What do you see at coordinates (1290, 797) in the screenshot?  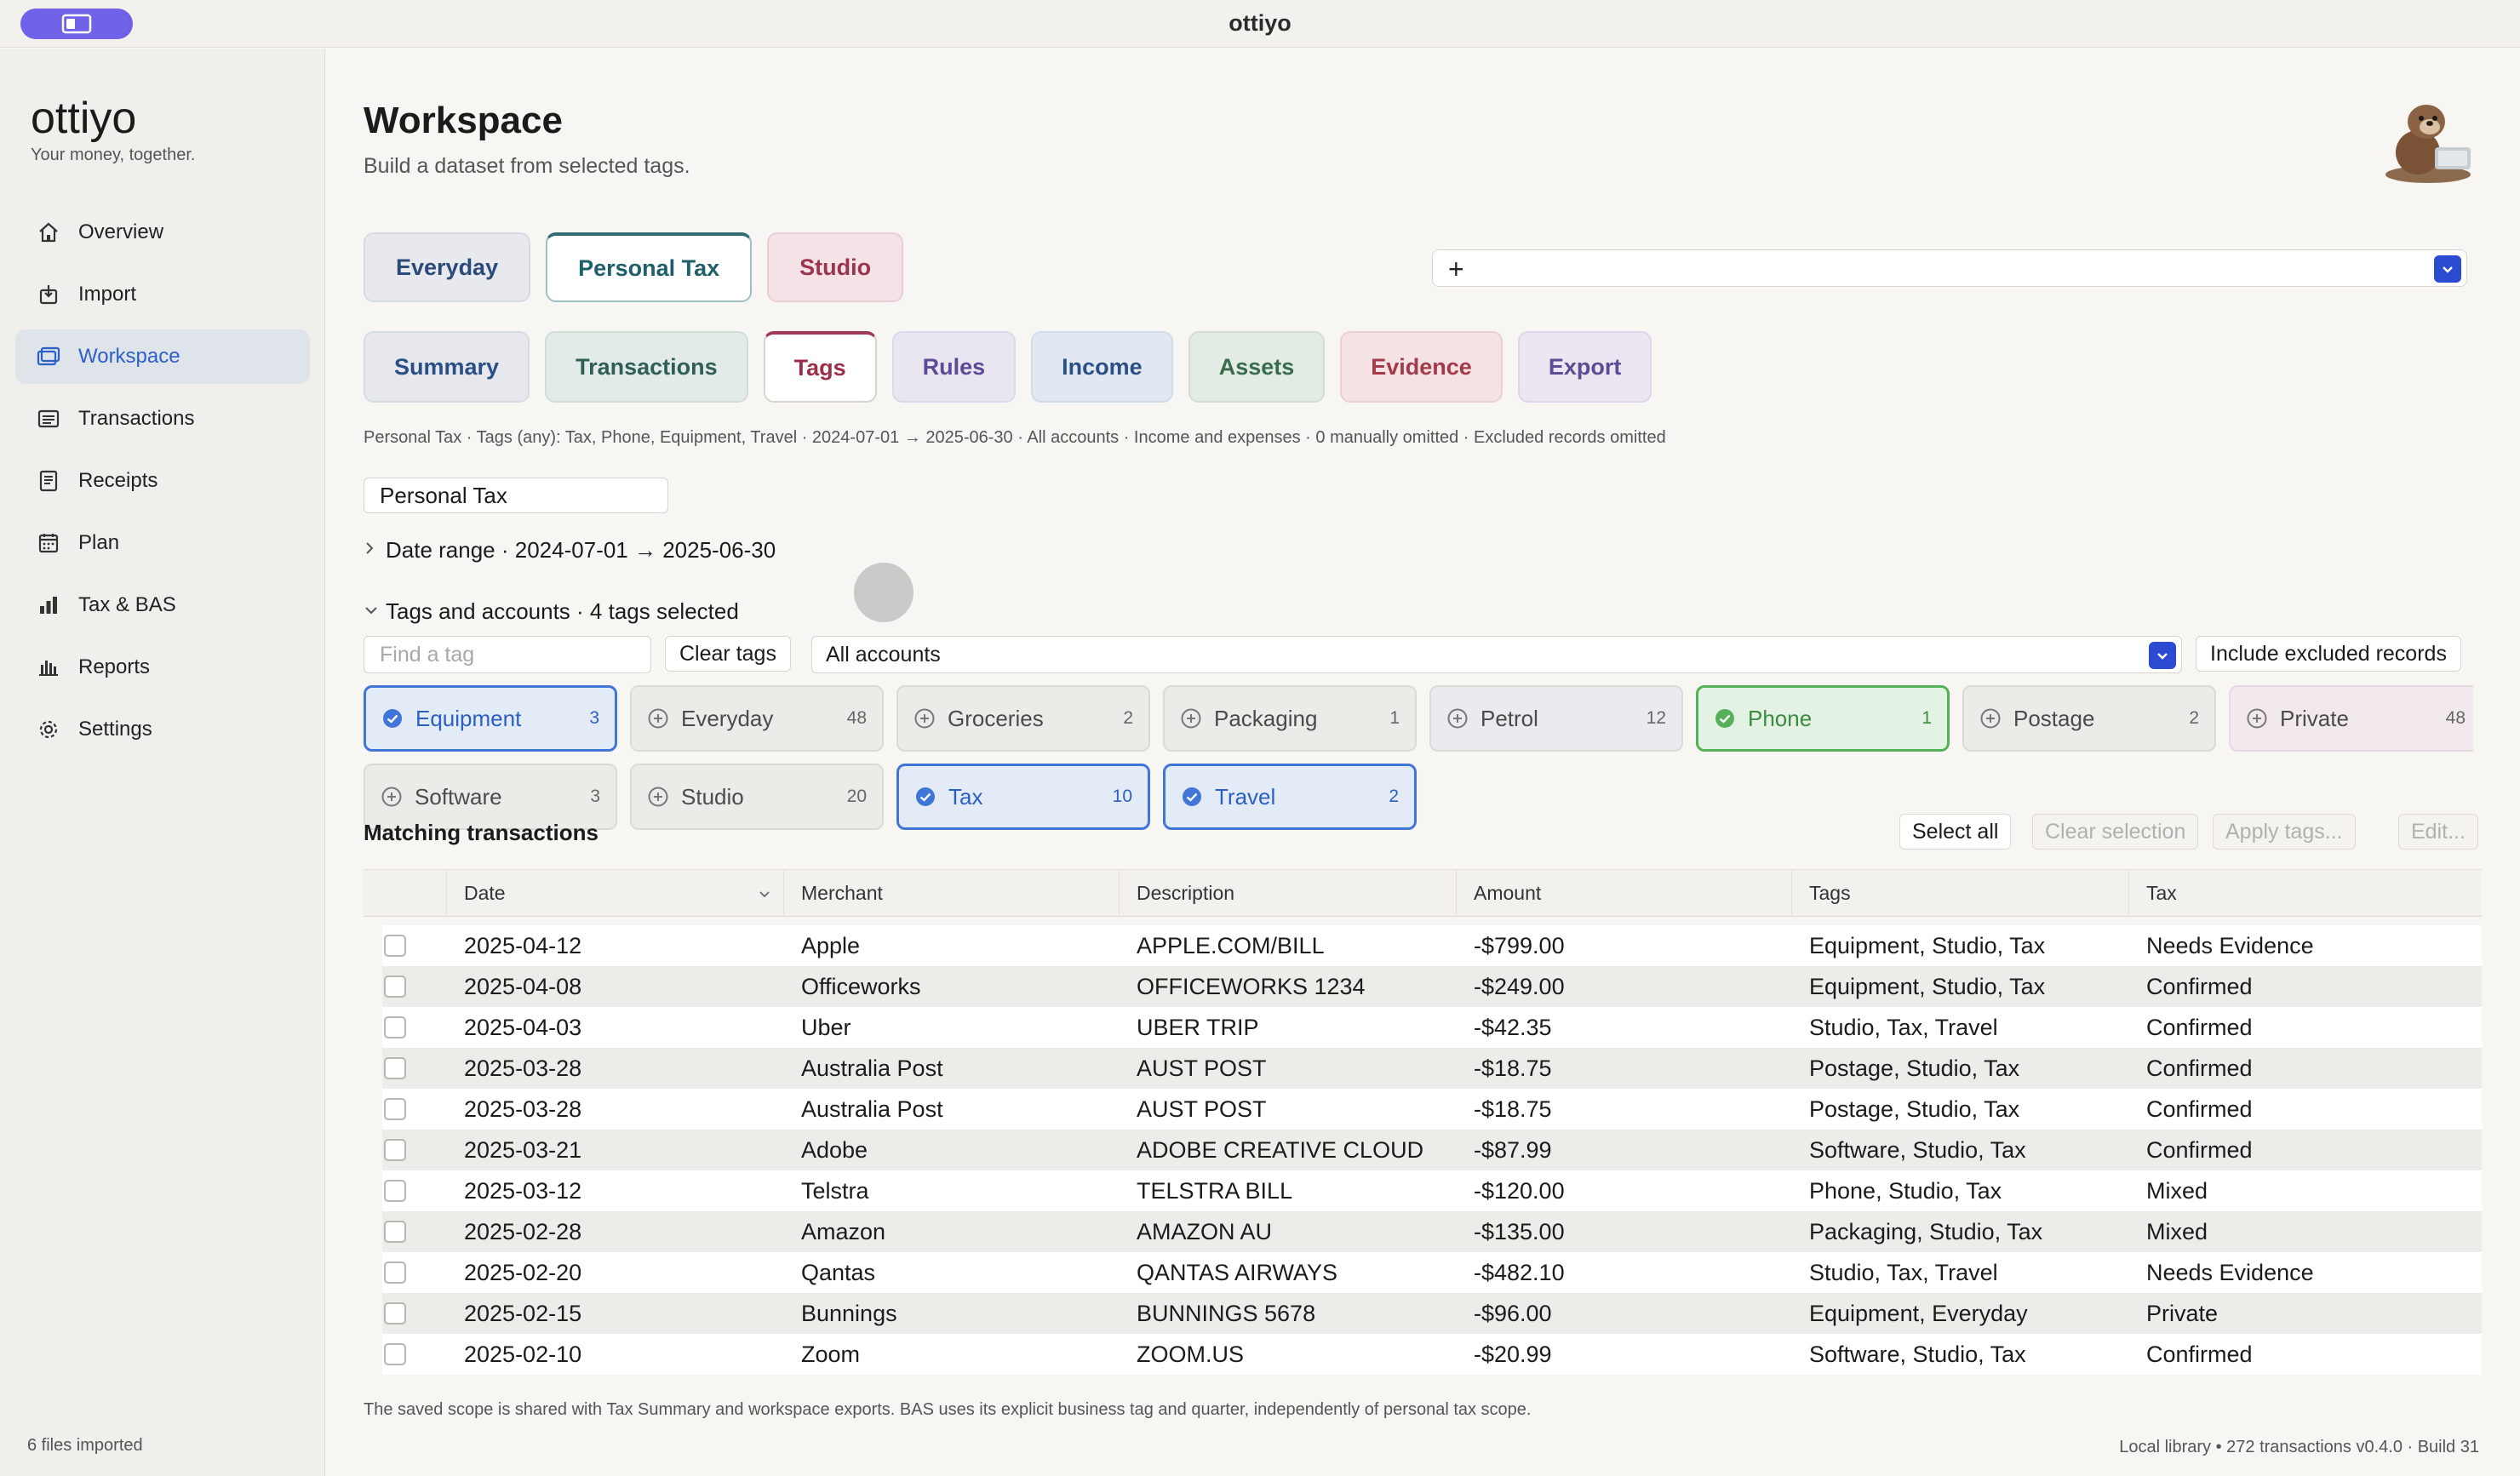 I see `tag-card-travel: Travel 2` at bounding box center [1290, 797].